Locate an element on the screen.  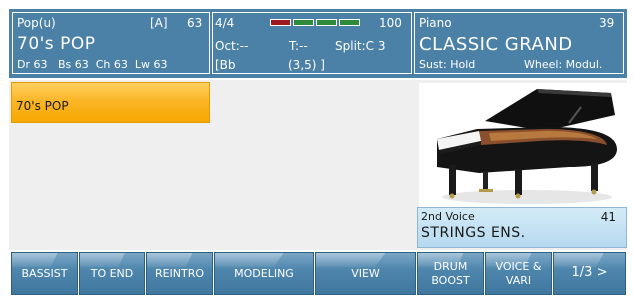
page-next-button: 1/3 > is located at coordinates (589, 273).